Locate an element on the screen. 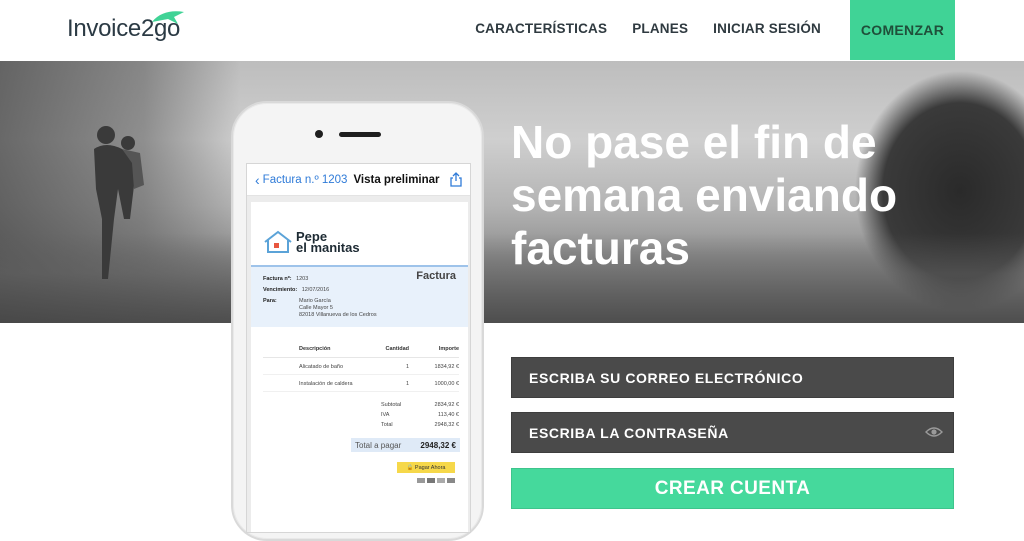 The width and height of the screenshot is (1024, 541). phone-camera is located at coordinates (319, 134).